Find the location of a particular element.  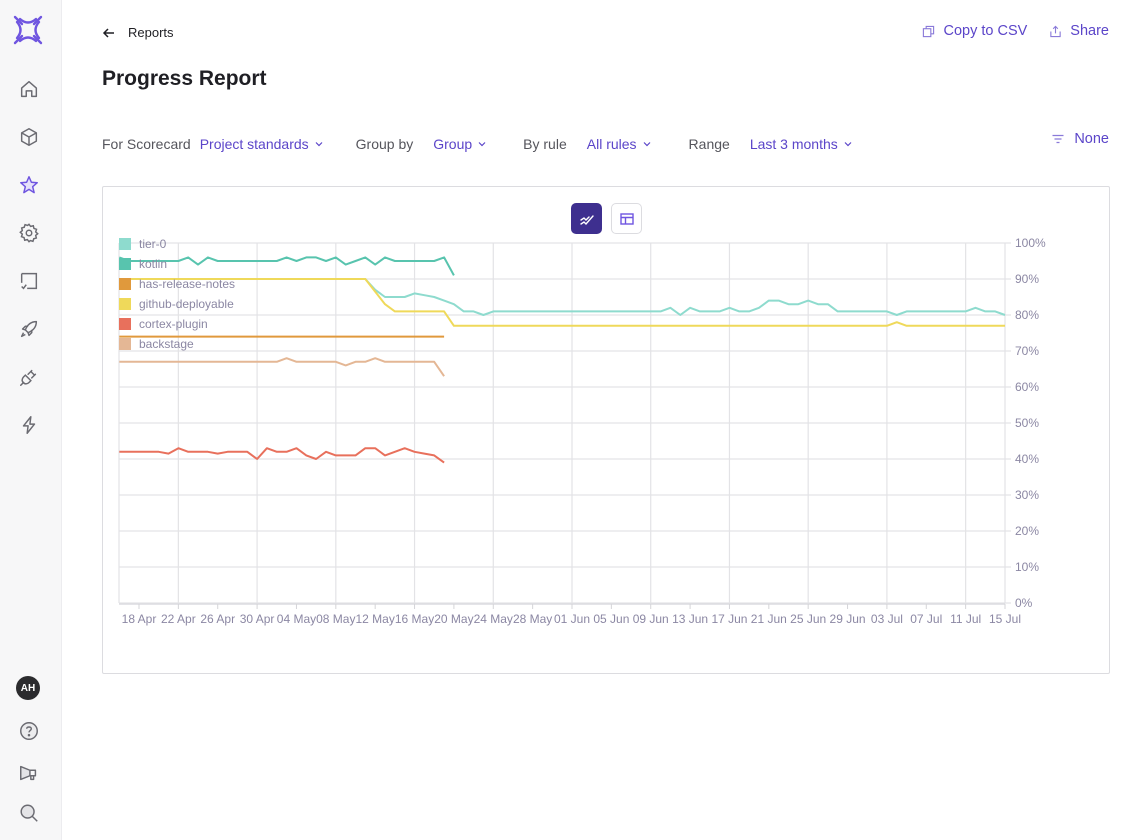

search-icon is located at coordinates (29, 813).